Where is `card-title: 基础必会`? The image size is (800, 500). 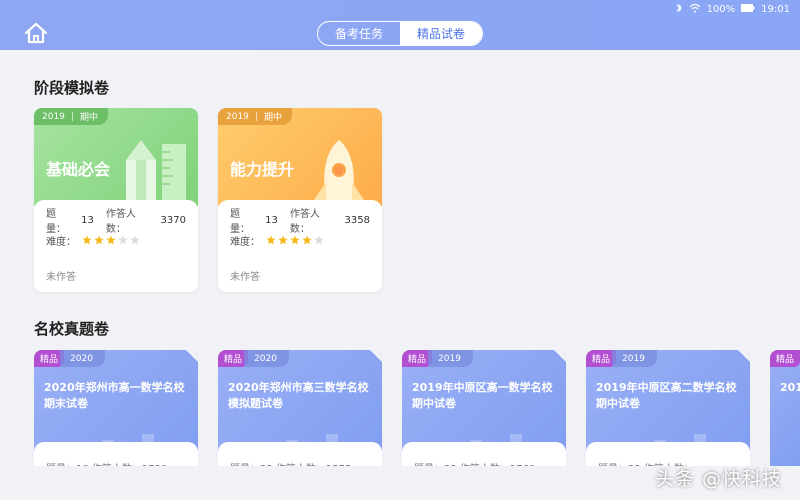
card-title: 基础必会 is located at coordinates (78, 169).